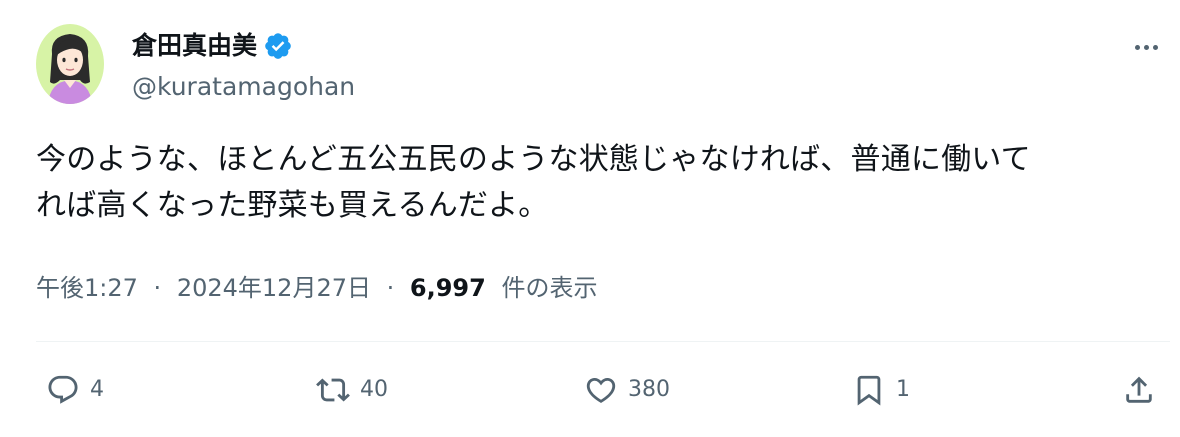  Describe the element at coordinates (87, 288) in the screenshot. I see `tweet-time: 午後1:27` at that location.